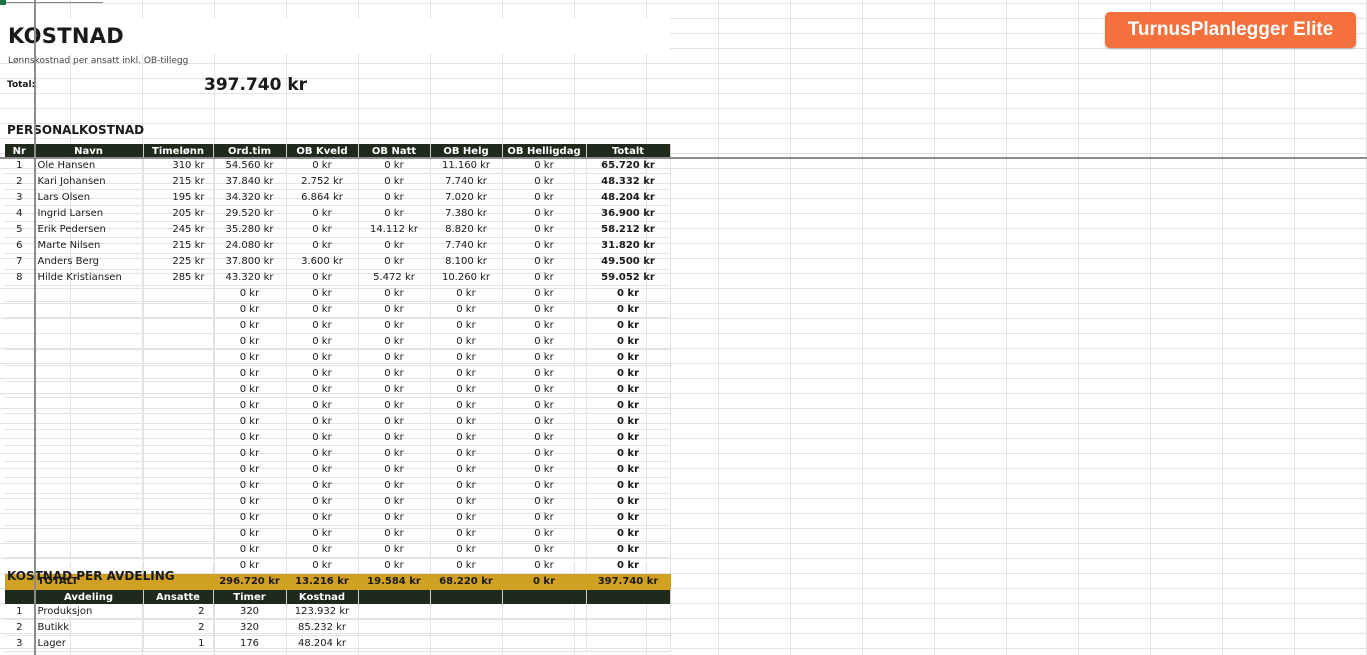 The image size is (1367, 655). Describe the element at coordinates (89, 643) in the screenshot. I see `table-cell: Lager` at that location.